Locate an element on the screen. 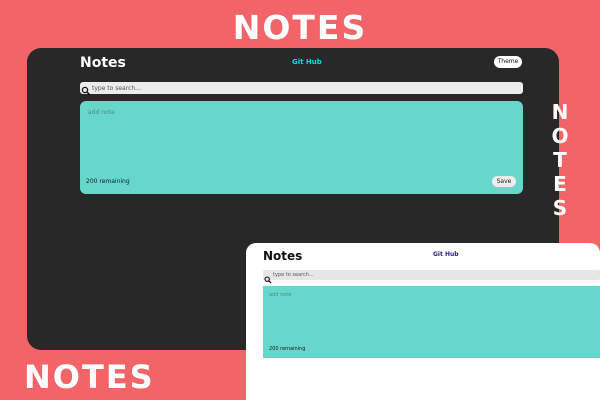 The height and width of the screenshot is (400, 600). note-card: add note 200 remaining is located at coordinates (431, 322).